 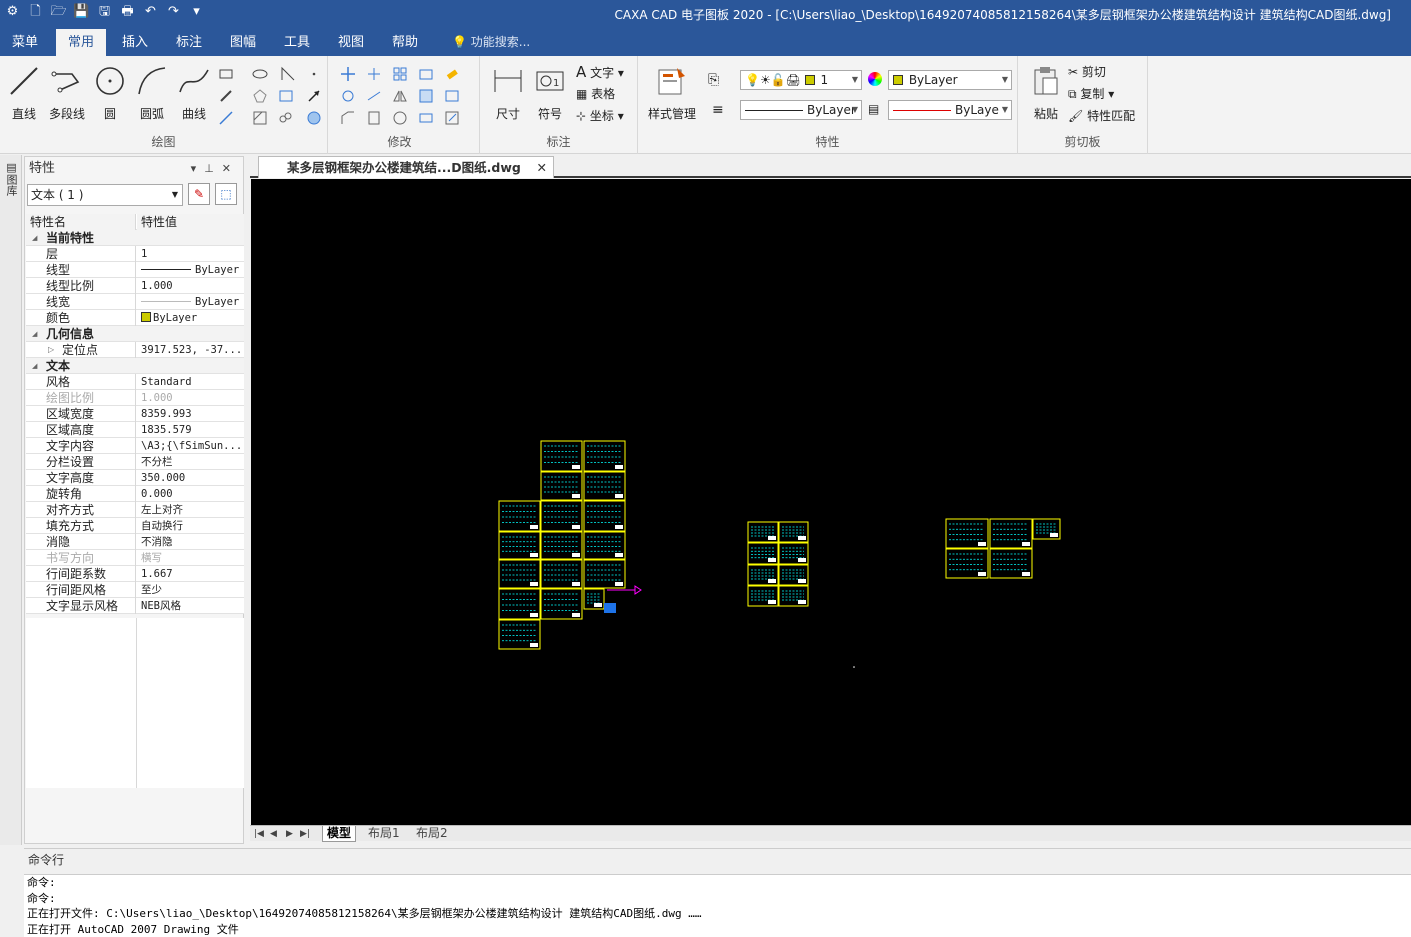 I want to click on centerline-icon, so click(x=286, y=96).